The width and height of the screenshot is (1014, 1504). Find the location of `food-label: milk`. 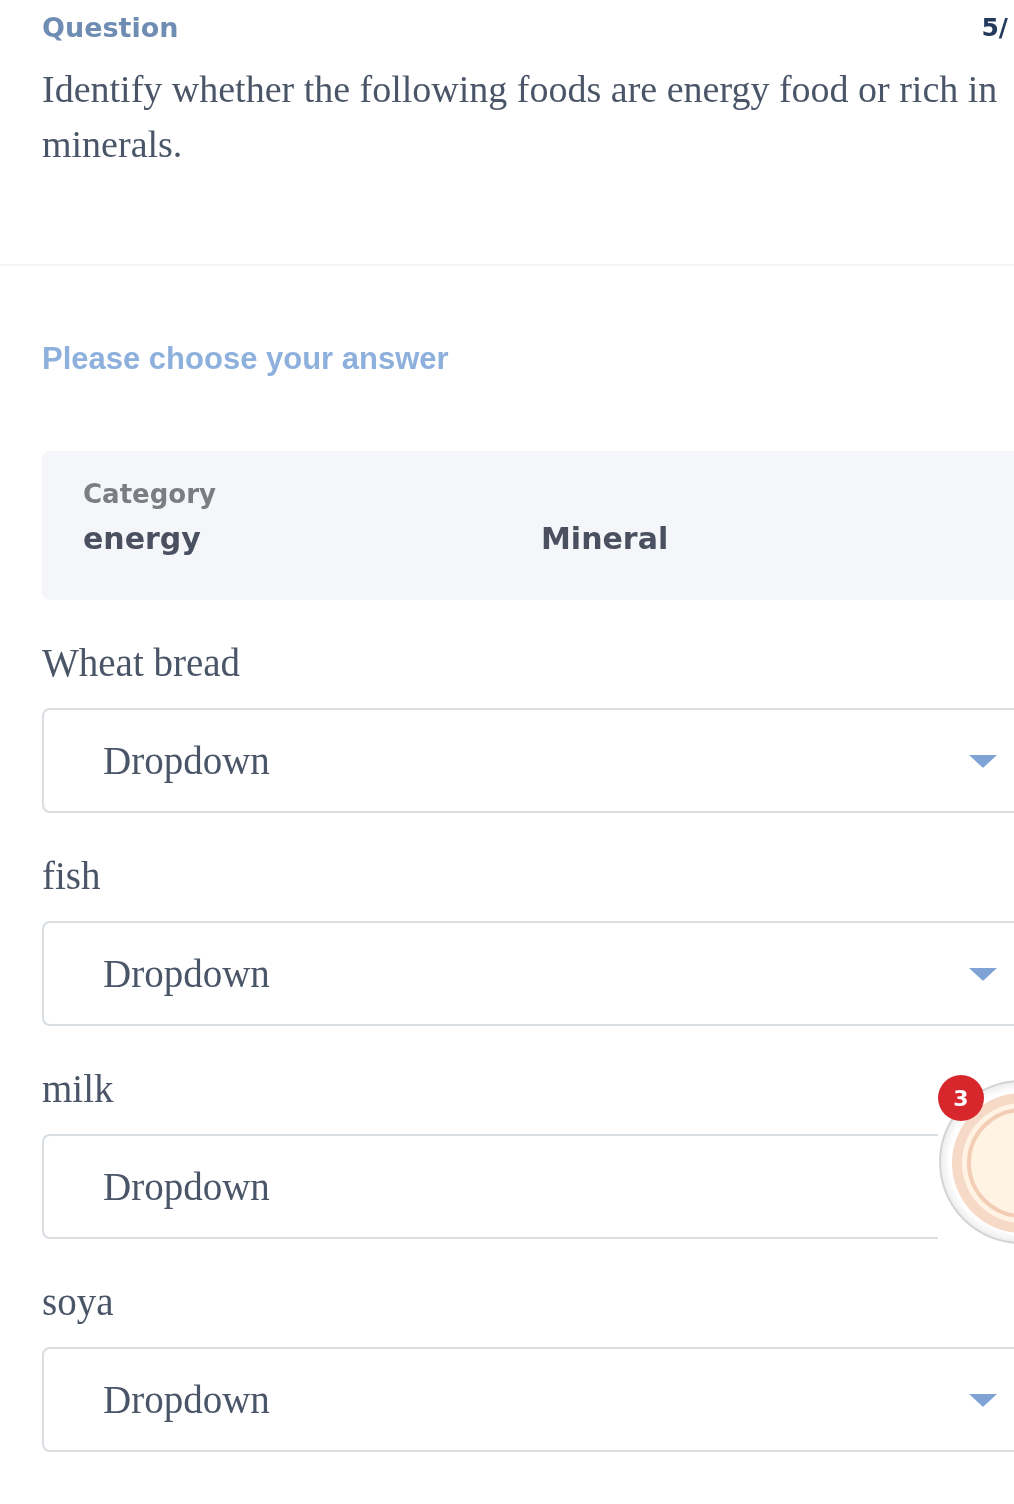

food-label: milk is located at coordinates (78, 1089).